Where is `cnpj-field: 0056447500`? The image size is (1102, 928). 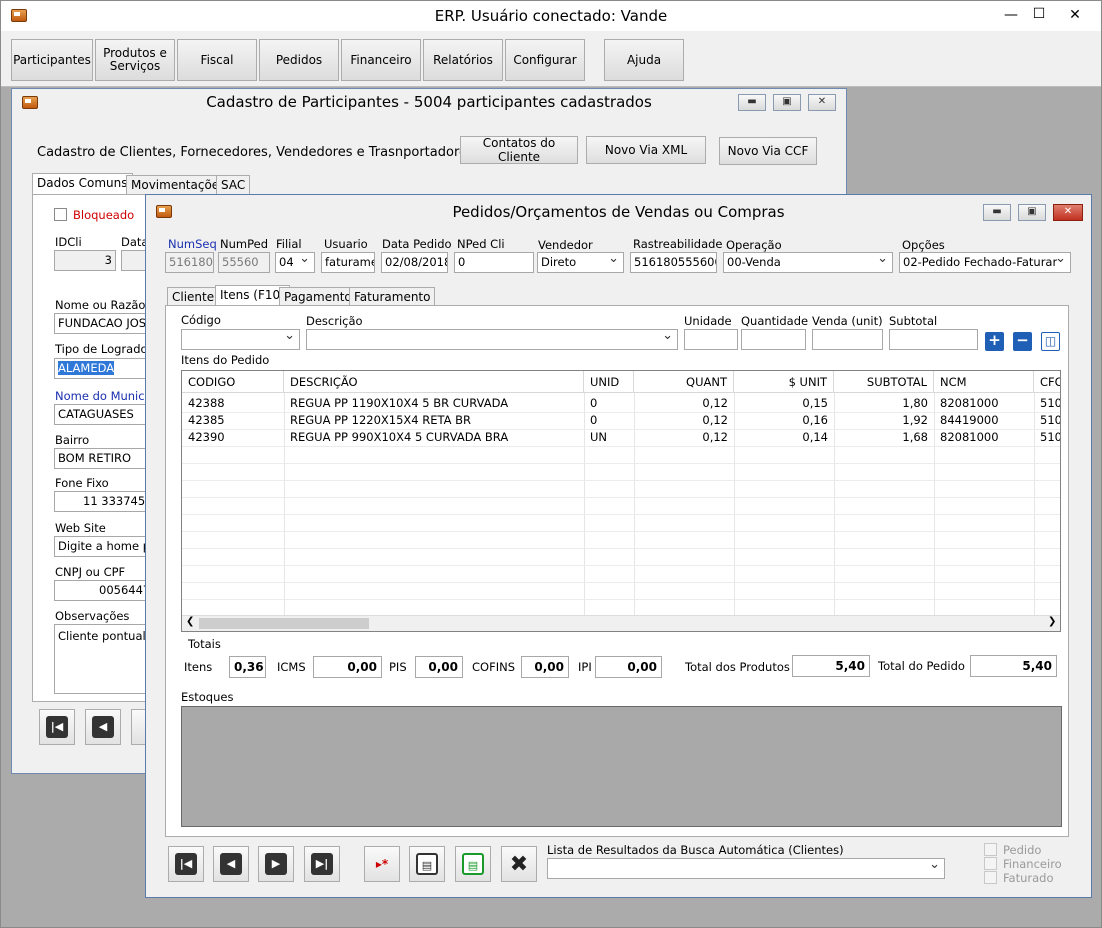
cnpj-field: 0056447500 is located at coordinates (104, 590).